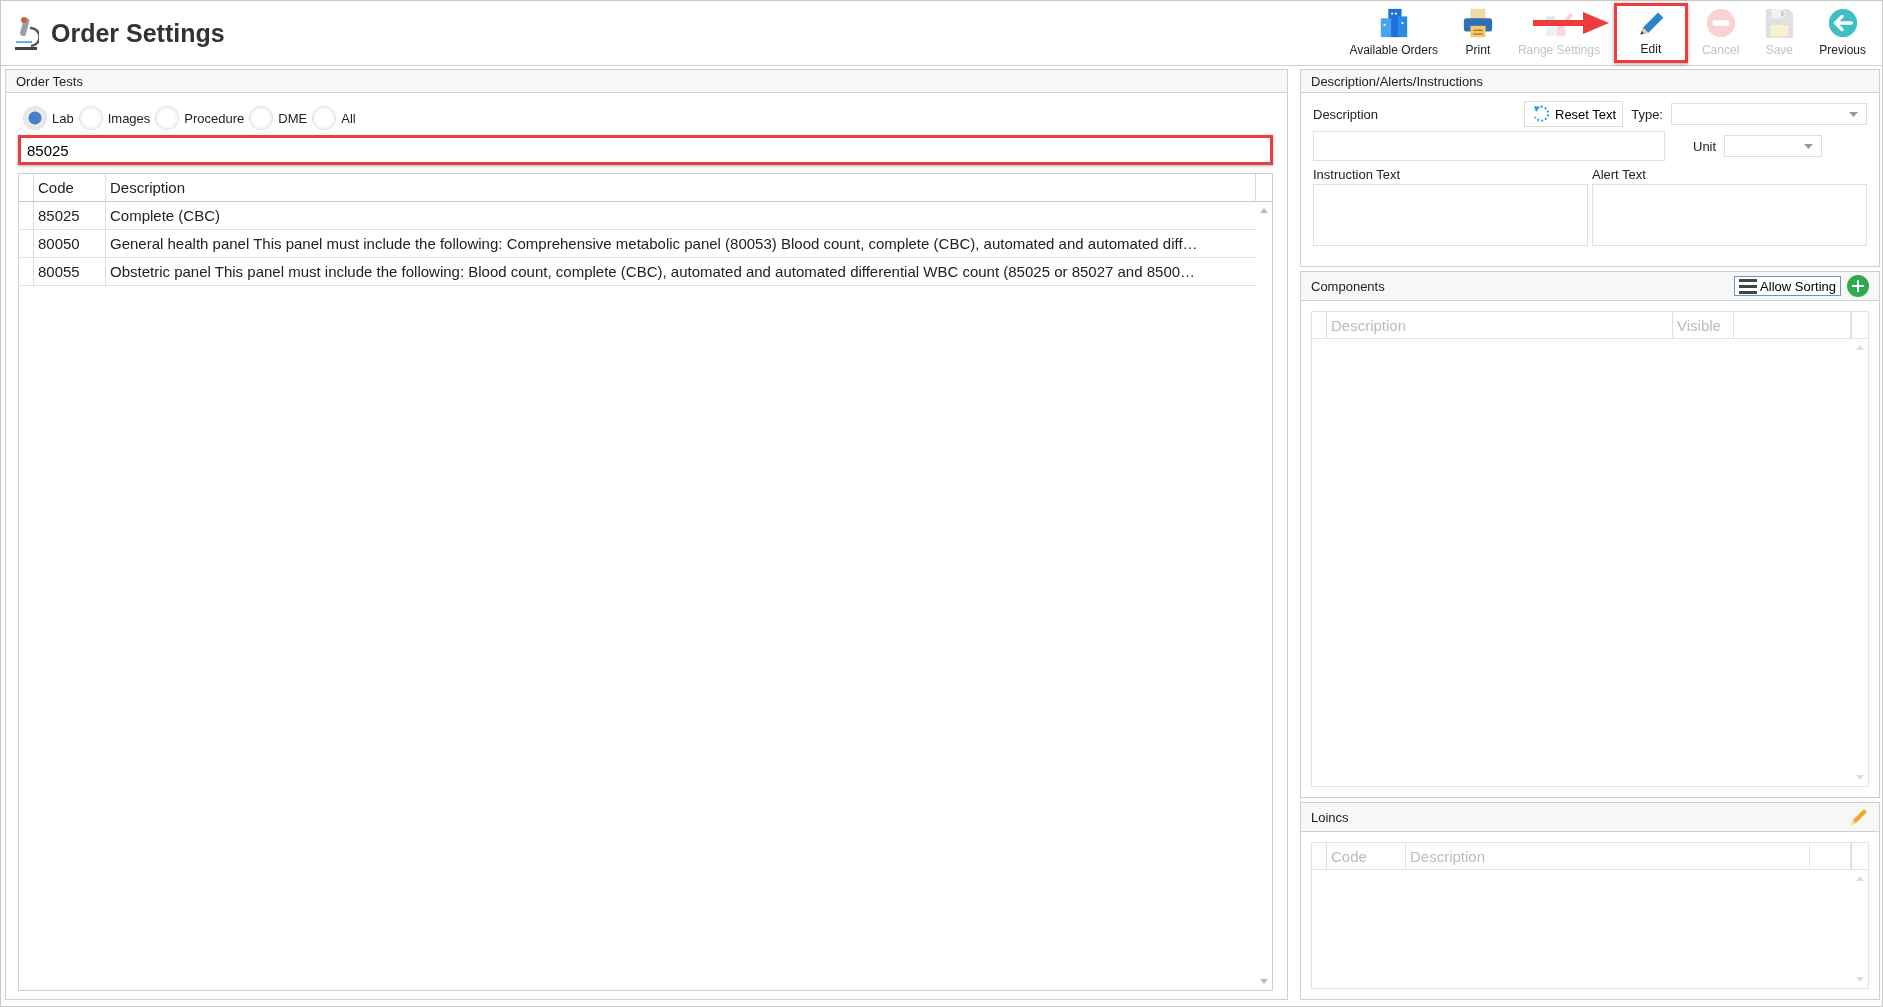 The width and height of the screenshot is (1883, 1007). Describe the element at coordinates (1773, 146) in the screenshot. I see `unit-dropdown` at that location.